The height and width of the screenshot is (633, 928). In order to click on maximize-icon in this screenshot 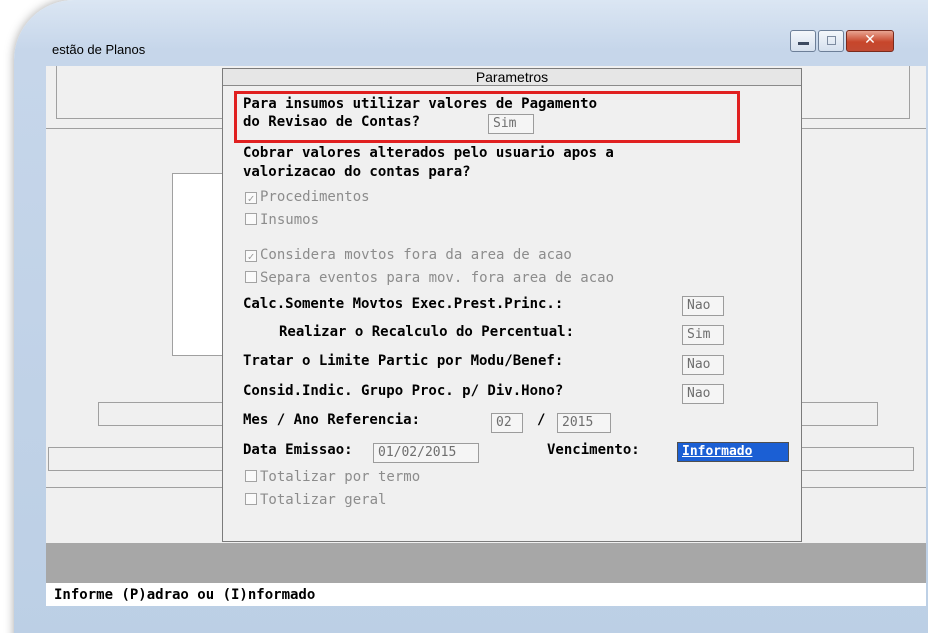, I will do `click(831, 40)`.